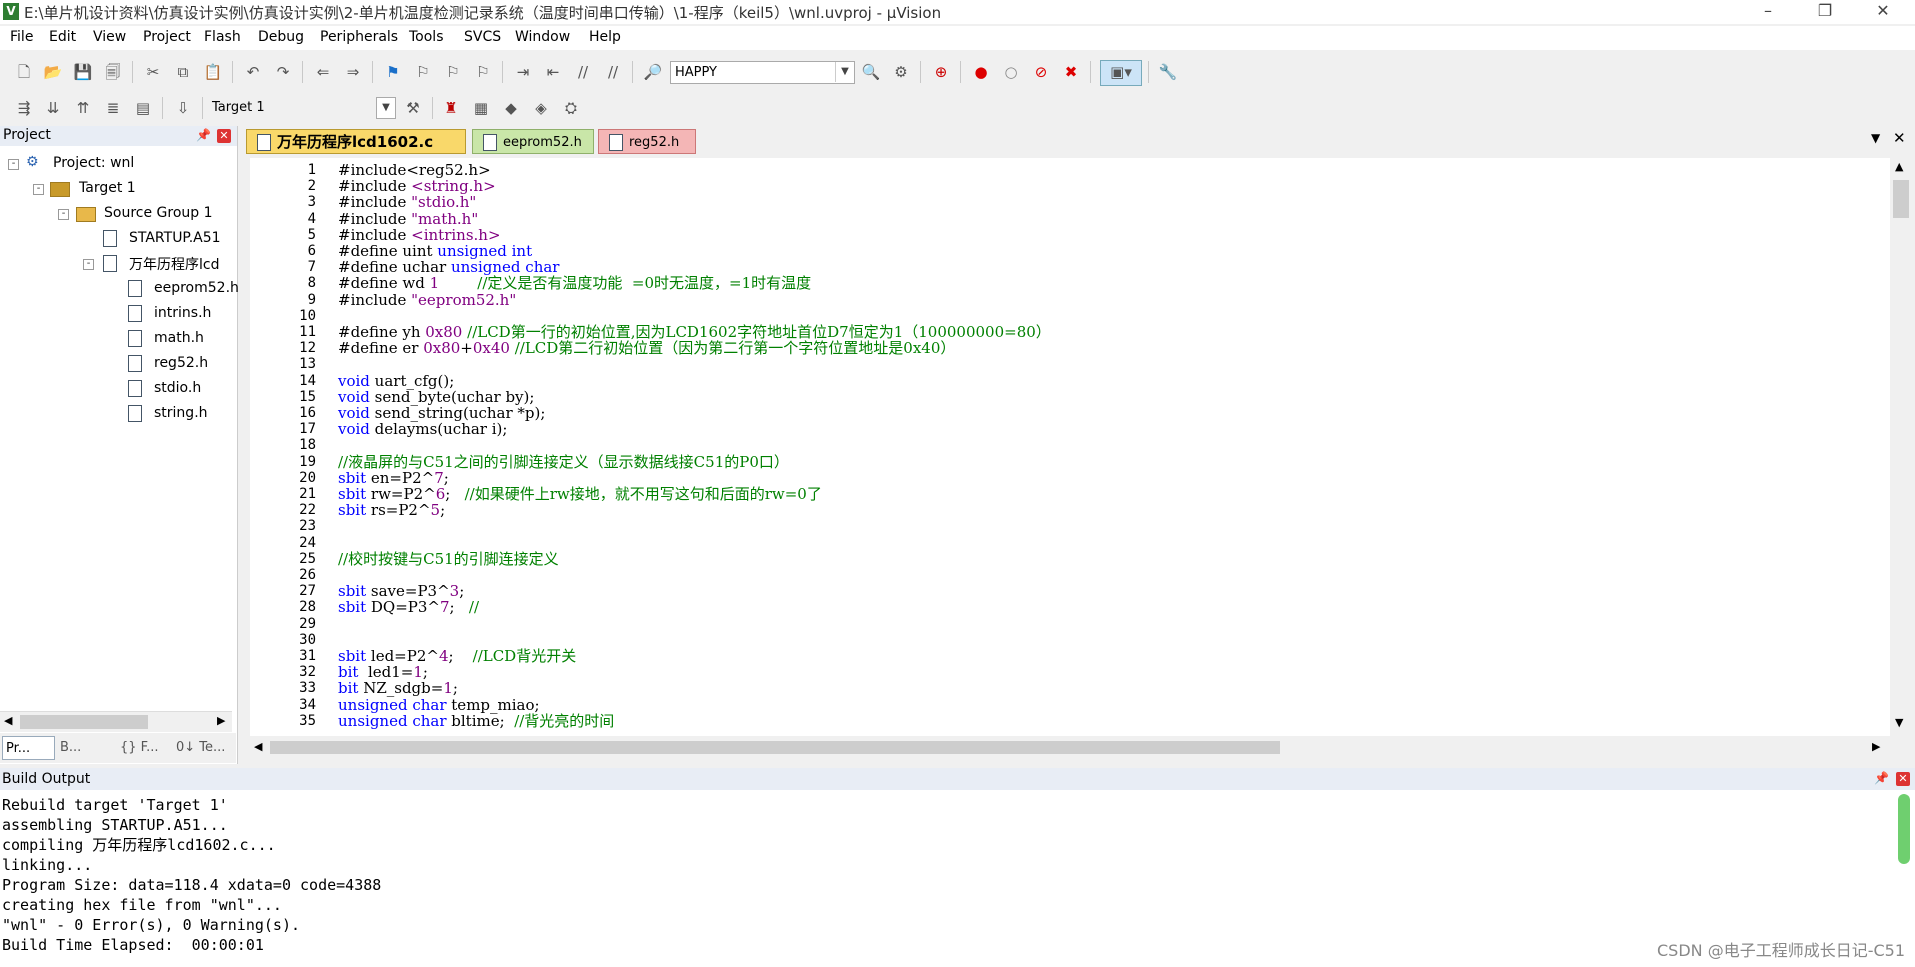 The width and height of the screenshot is (1915, 967). Describe the element at coordinates (181, 413) in the screenshot. I see `tree-item-file: string.h` at that location.